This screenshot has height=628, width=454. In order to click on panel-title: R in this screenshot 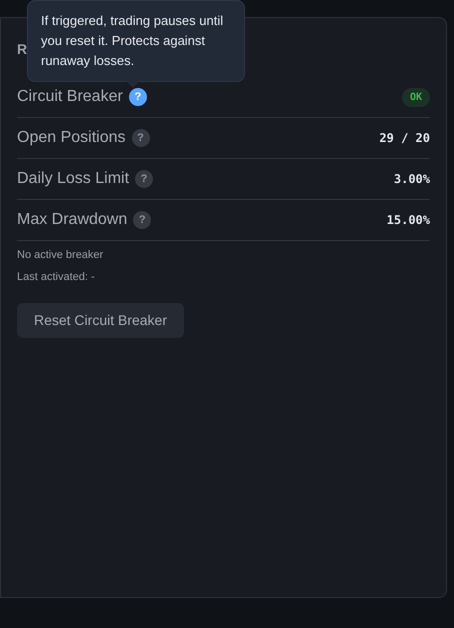, I will do `click(22, 49)`.